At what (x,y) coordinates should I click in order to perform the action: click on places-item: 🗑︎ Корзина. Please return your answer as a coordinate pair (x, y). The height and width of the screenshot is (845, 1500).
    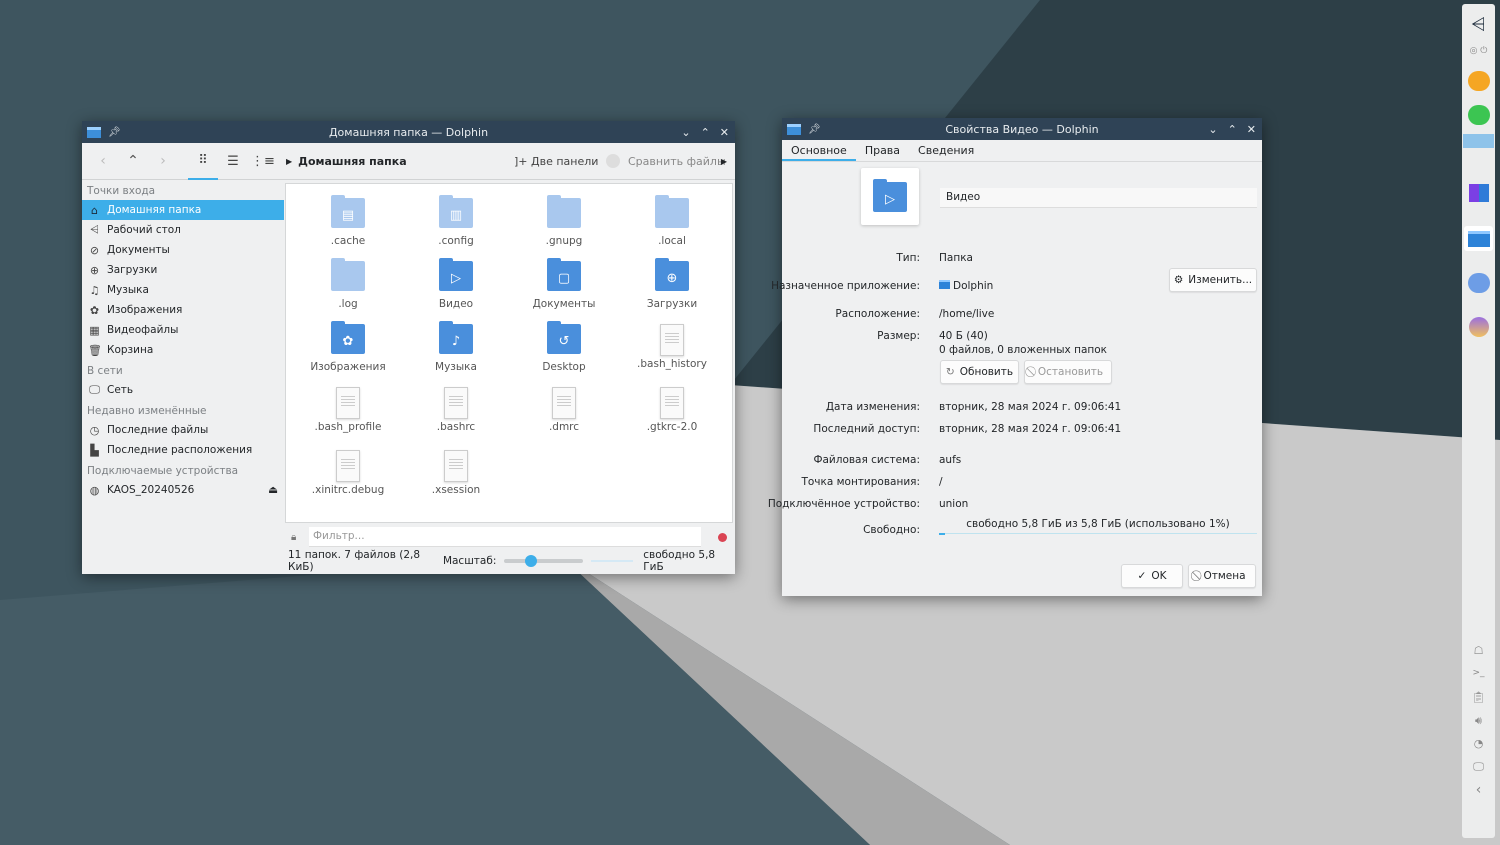
    Looking at the image, I should click on (183, 350).